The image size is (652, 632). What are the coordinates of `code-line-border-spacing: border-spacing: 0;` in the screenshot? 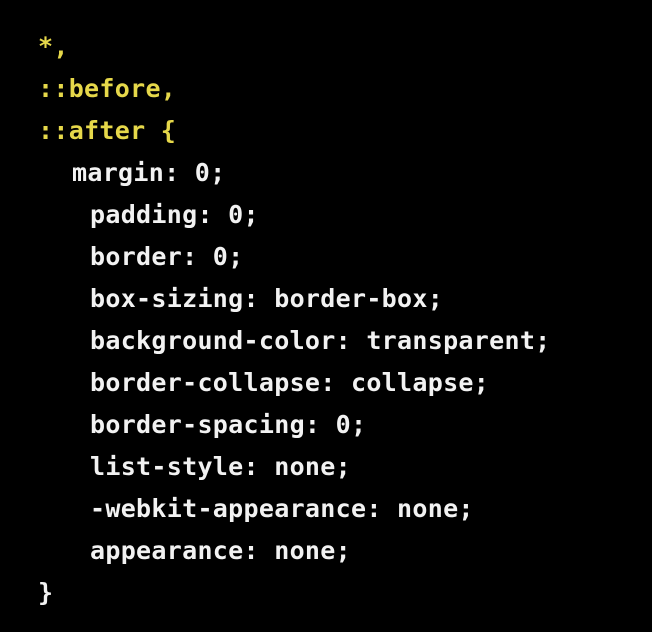 It's located at (228, 424).